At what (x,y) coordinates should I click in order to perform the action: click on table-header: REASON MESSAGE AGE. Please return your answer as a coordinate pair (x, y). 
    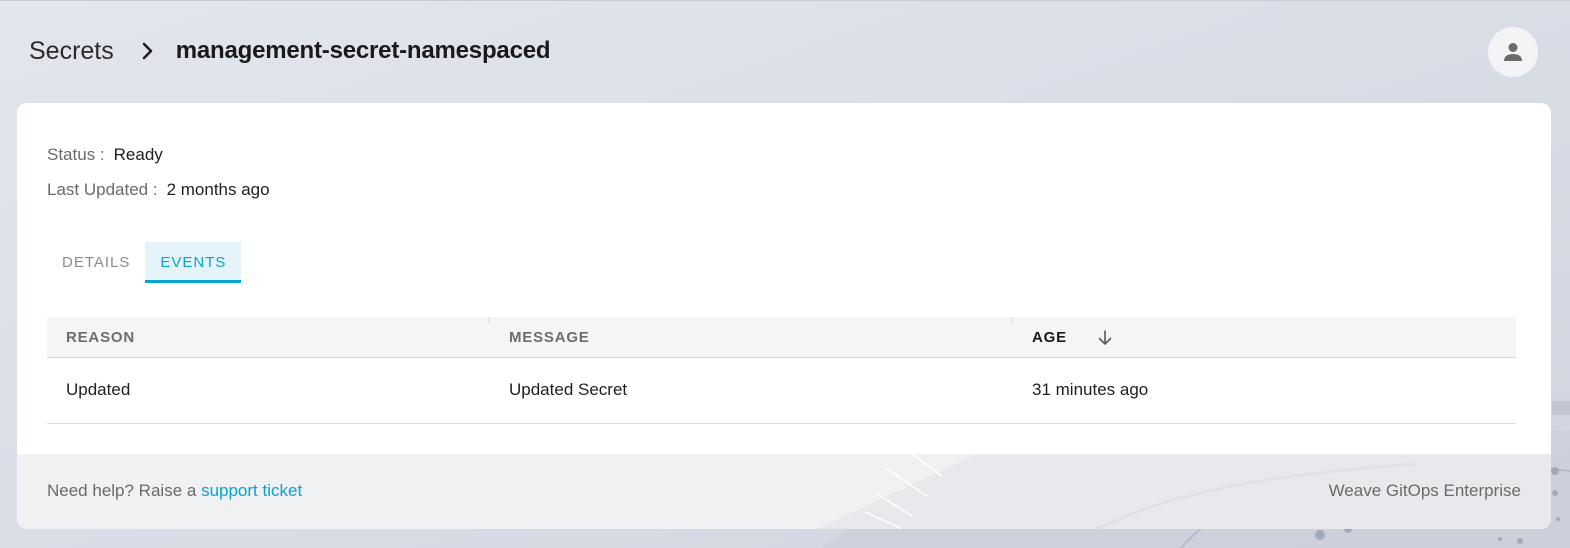
    Looking at the image, I should click on (781, 337).